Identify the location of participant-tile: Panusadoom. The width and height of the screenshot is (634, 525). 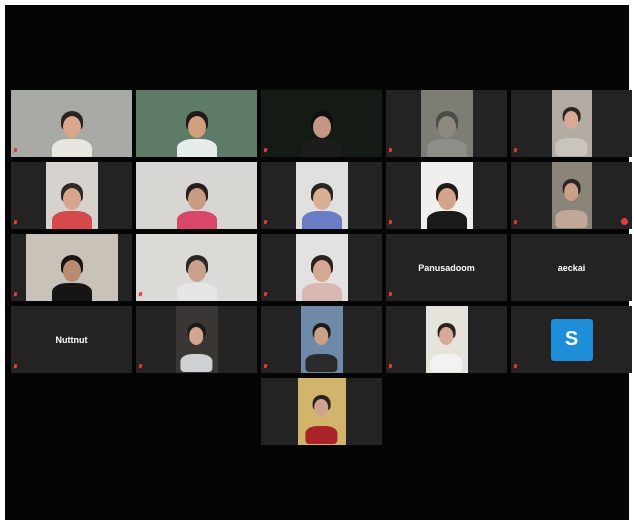
(446, 267).